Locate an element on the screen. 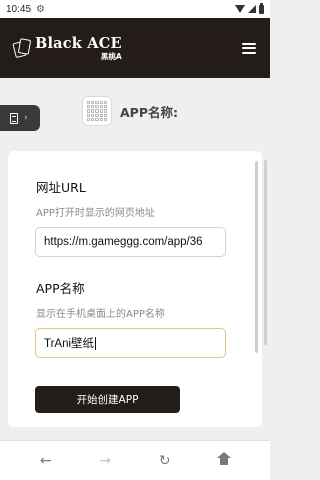  url-input-value: https://m.gameggg.com/app/36 is located at coordinates (123, 242).